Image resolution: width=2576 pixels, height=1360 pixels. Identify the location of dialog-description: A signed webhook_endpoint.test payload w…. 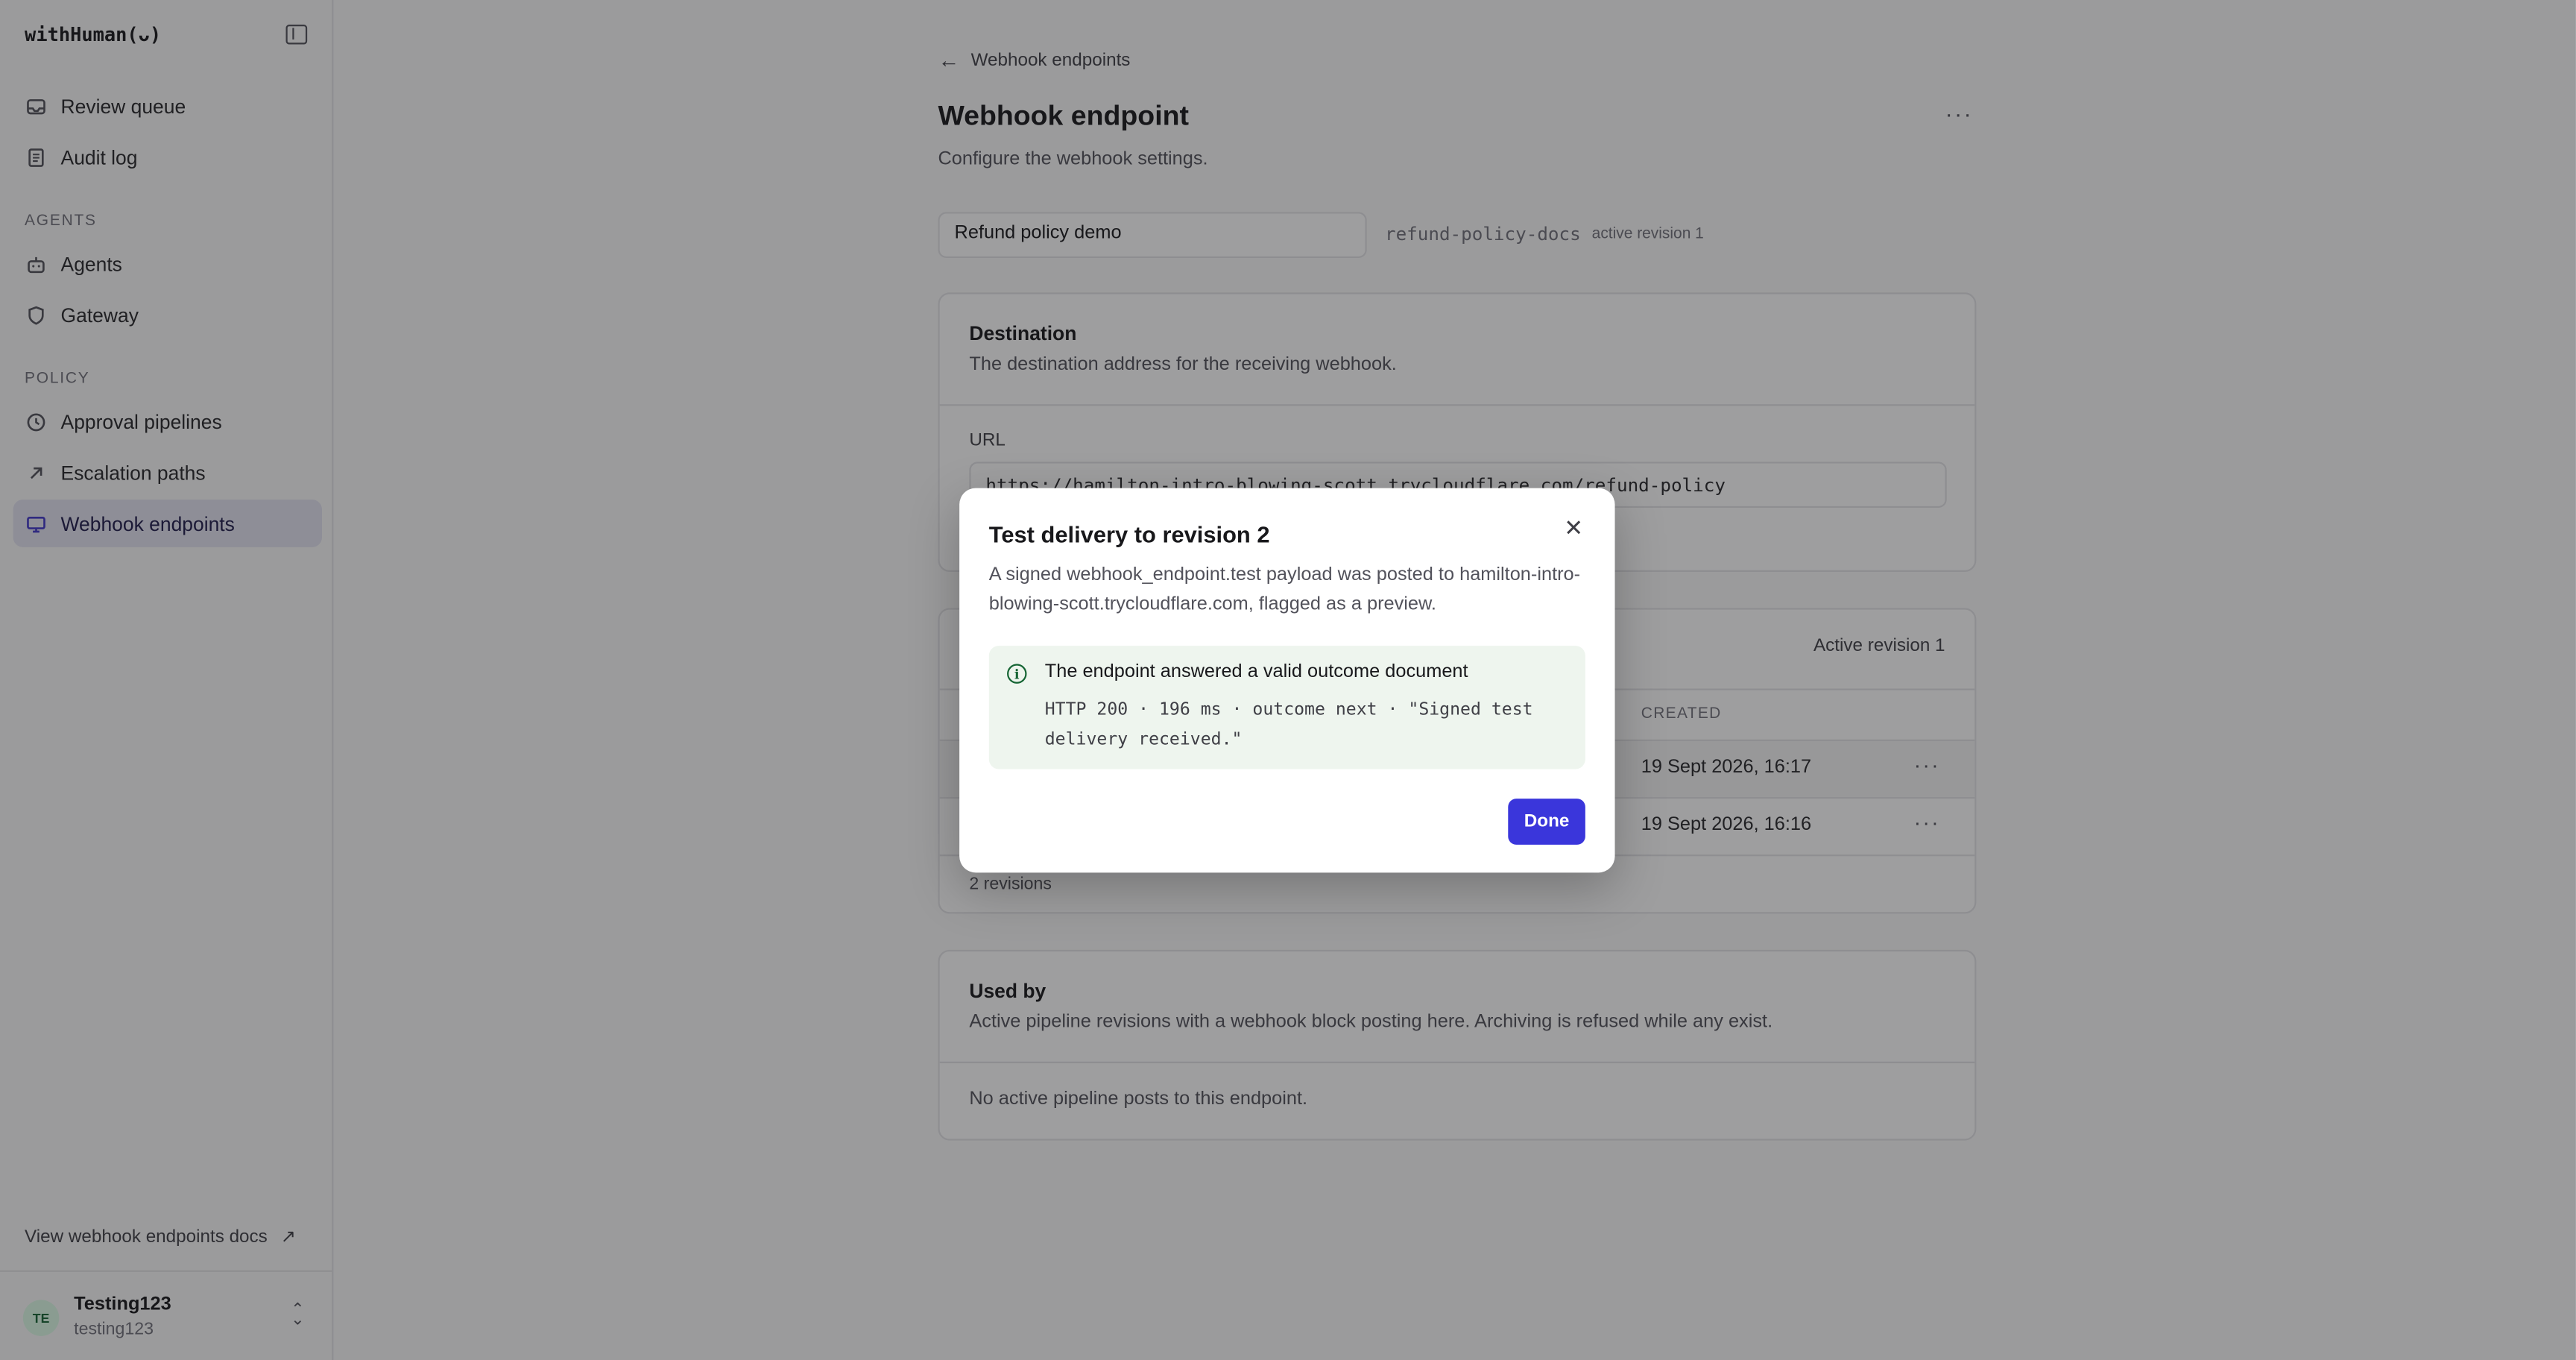
(1284, 590).